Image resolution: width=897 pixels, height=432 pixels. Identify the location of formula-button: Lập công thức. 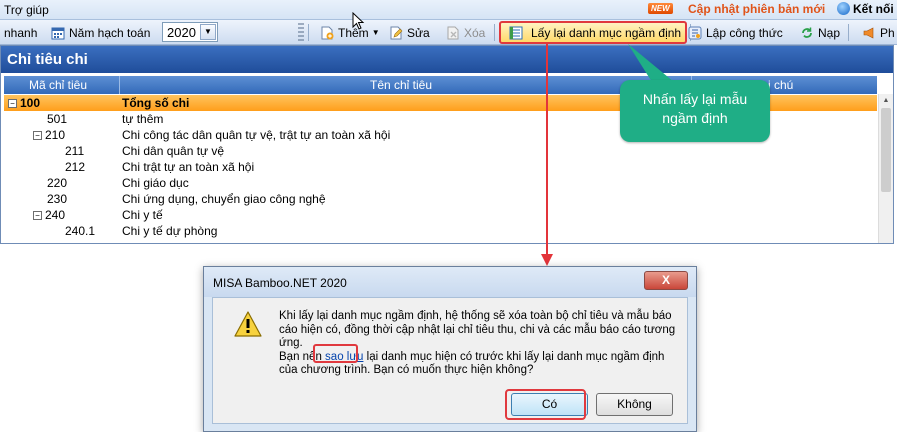
(735, 32).